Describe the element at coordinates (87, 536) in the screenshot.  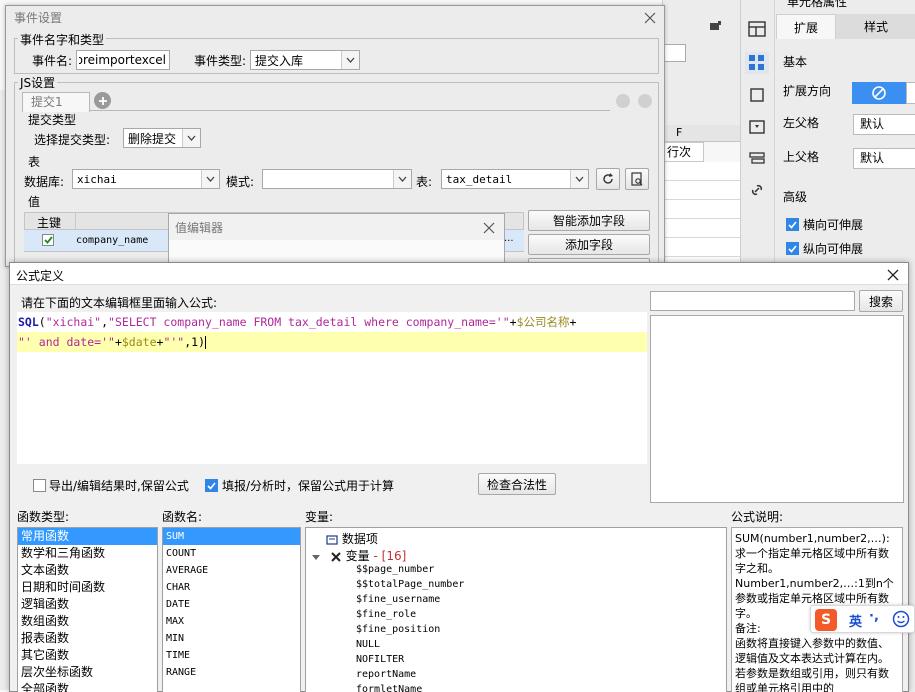
I see `list-item: 常用函数` at that location.